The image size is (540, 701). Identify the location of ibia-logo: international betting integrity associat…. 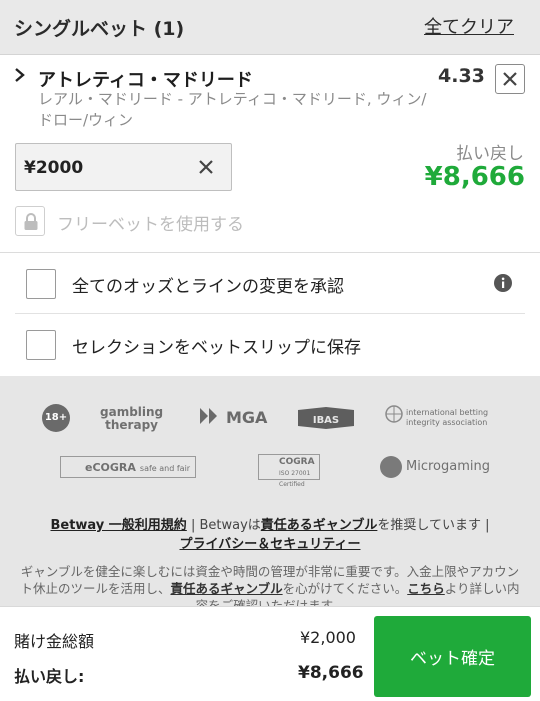
(436, 415).